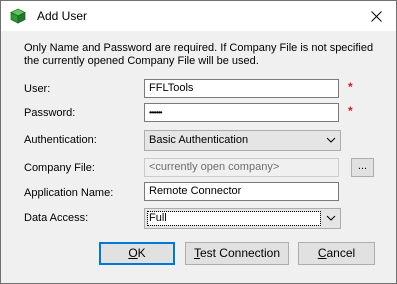 Image resolution: width=397 pixels, height=284 pixels. Describe the element at coordinates (350, 111) in the screenshot. I see `password-required-marker: *` at that location.